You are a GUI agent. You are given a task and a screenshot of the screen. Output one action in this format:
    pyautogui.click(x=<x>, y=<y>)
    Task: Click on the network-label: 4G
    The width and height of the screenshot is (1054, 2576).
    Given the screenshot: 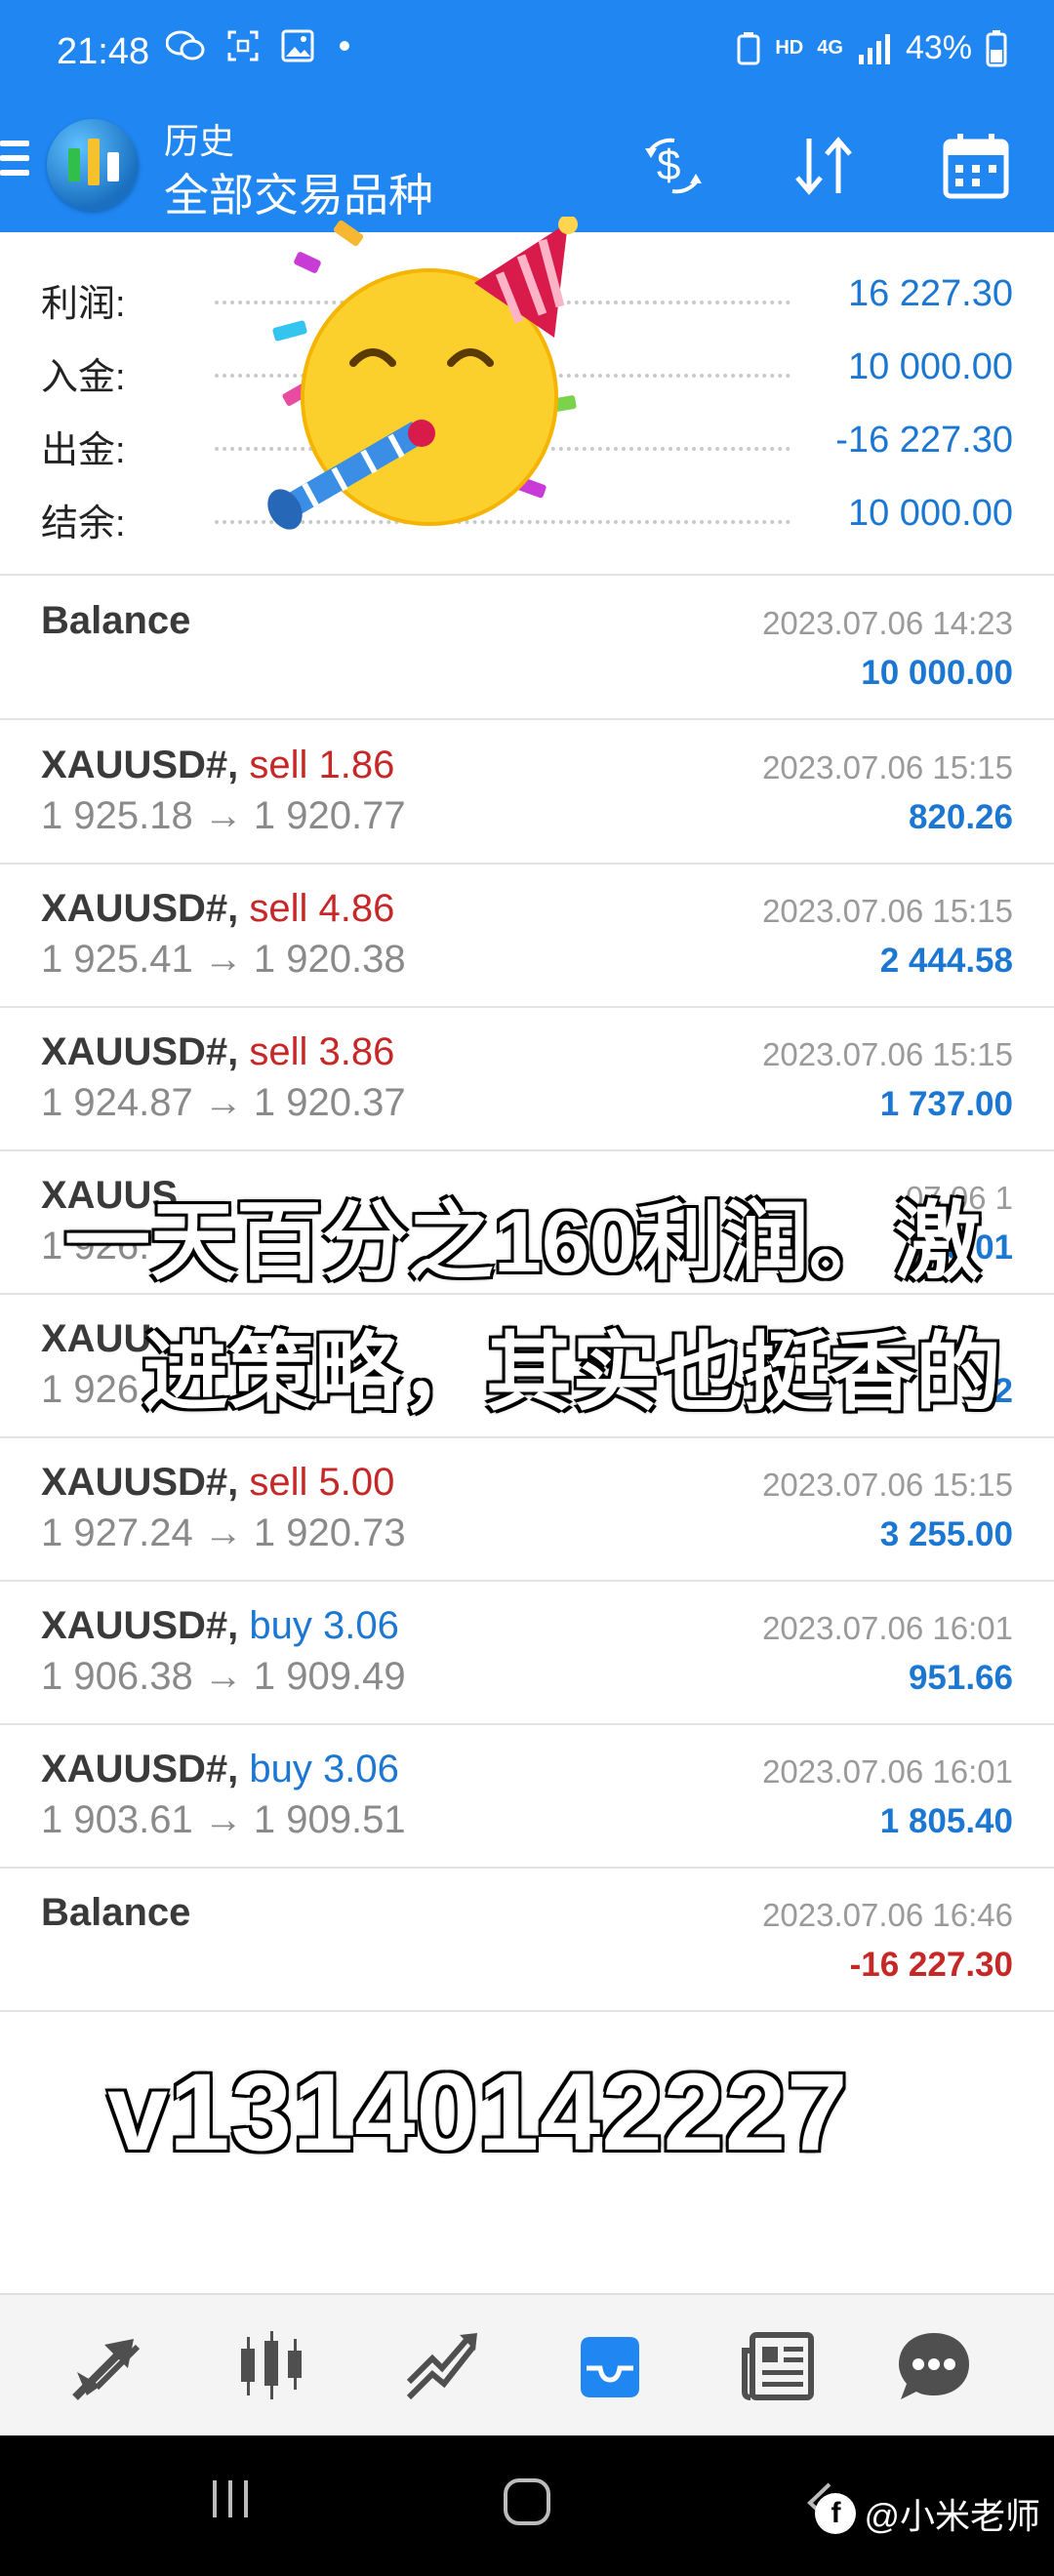 What is the action you would take?
    pyautogui.click(x=830, y=48)
    